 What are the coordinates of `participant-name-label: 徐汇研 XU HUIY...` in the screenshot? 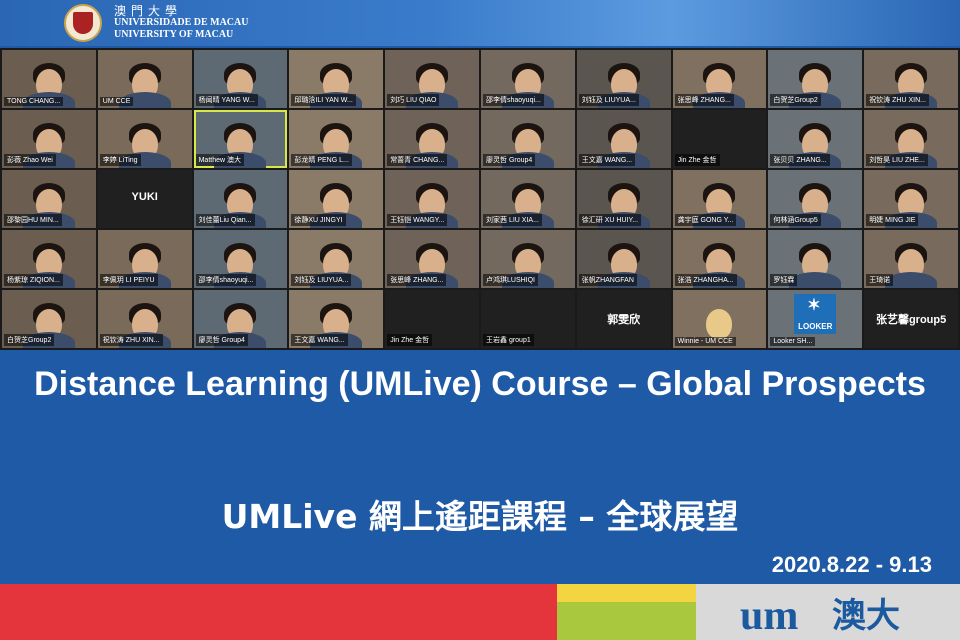 It's located at (610, 220).